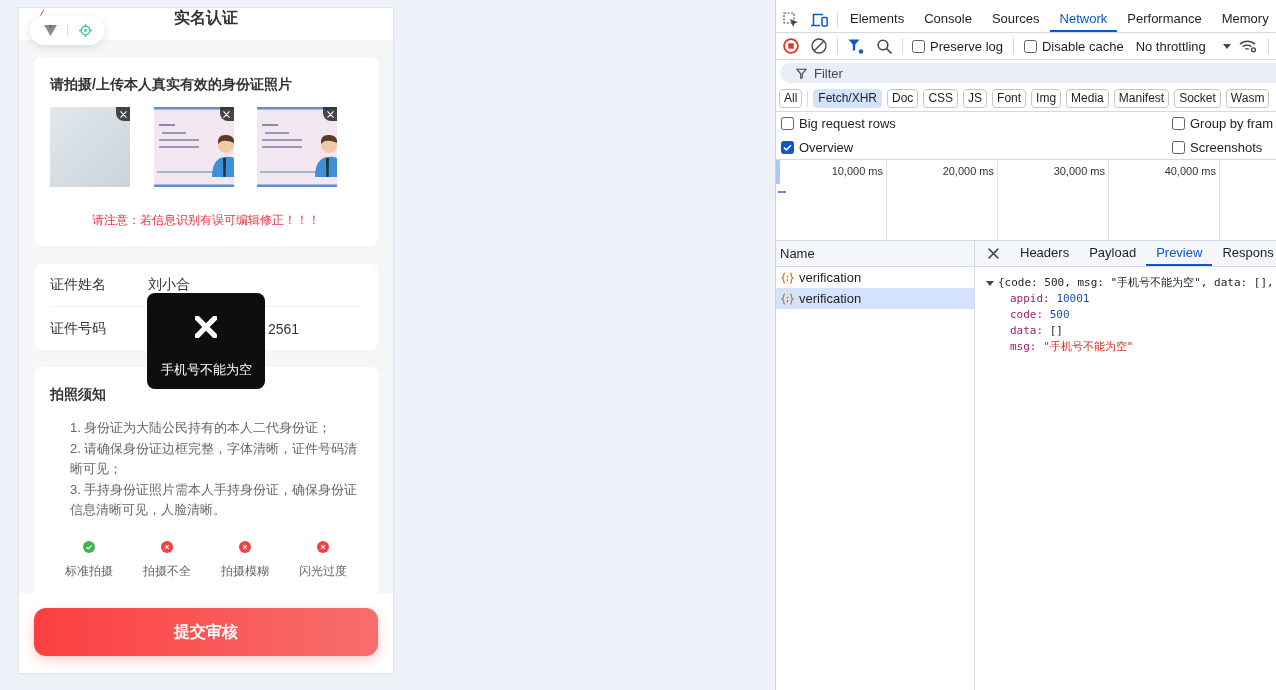  I want to click on filter-field: Filter, so click(1028, 73).